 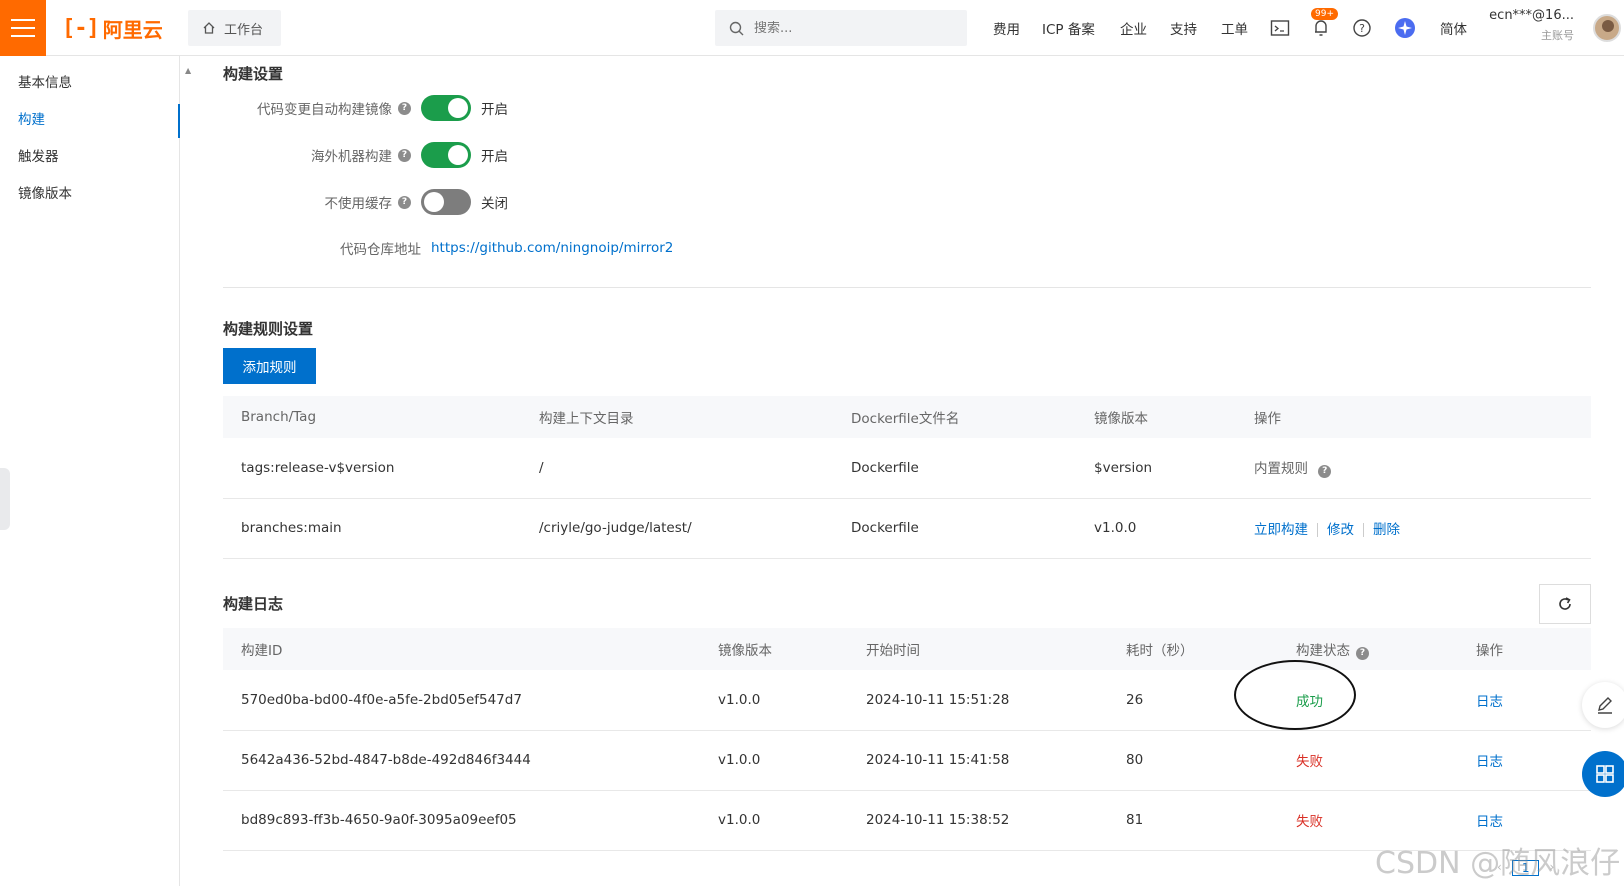 I want to click on aliyun-logo: [-] 阿里云, so click(x=112, y=28).